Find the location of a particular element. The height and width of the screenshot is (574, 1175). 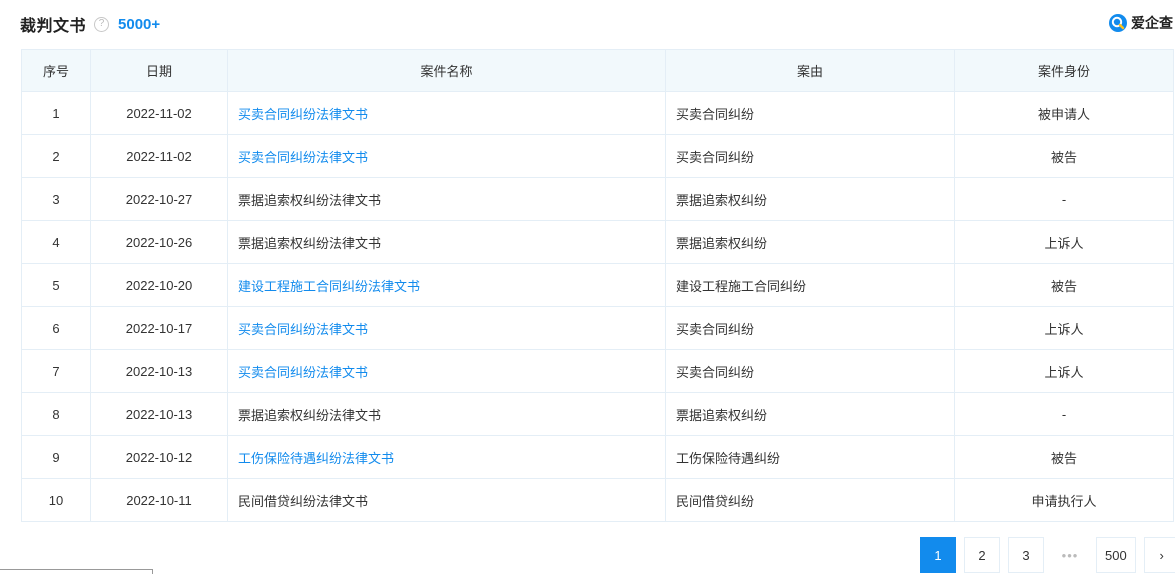

table-row: 2 2022-11-02 买卖合同纠纷法律文书 买卖合同纠纷 被告 is located at coordinates (597, 156).